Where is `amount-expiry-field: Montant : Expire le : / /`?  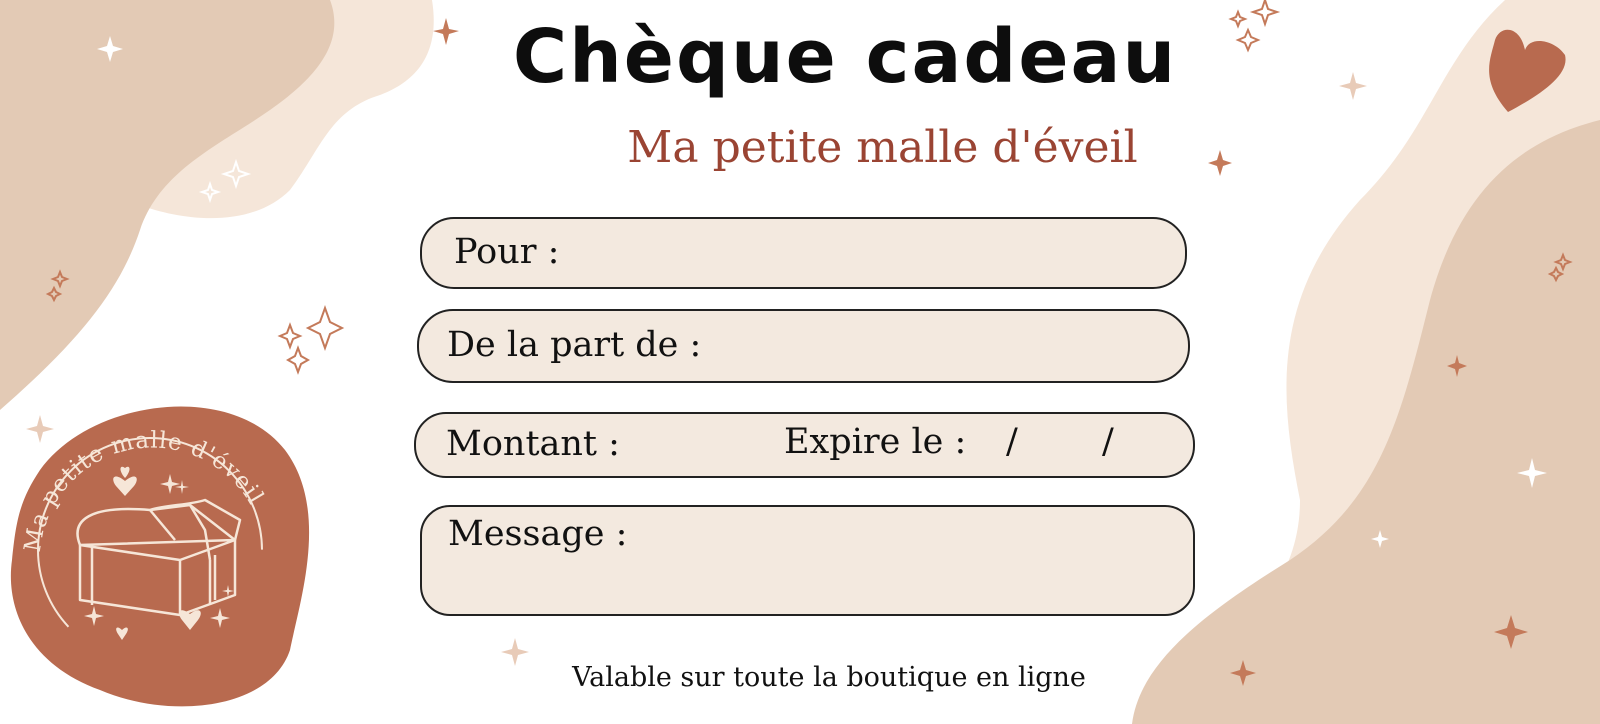
amount-expiry-field: Montant : Expire le : / / is located at coordinates (804, 445).